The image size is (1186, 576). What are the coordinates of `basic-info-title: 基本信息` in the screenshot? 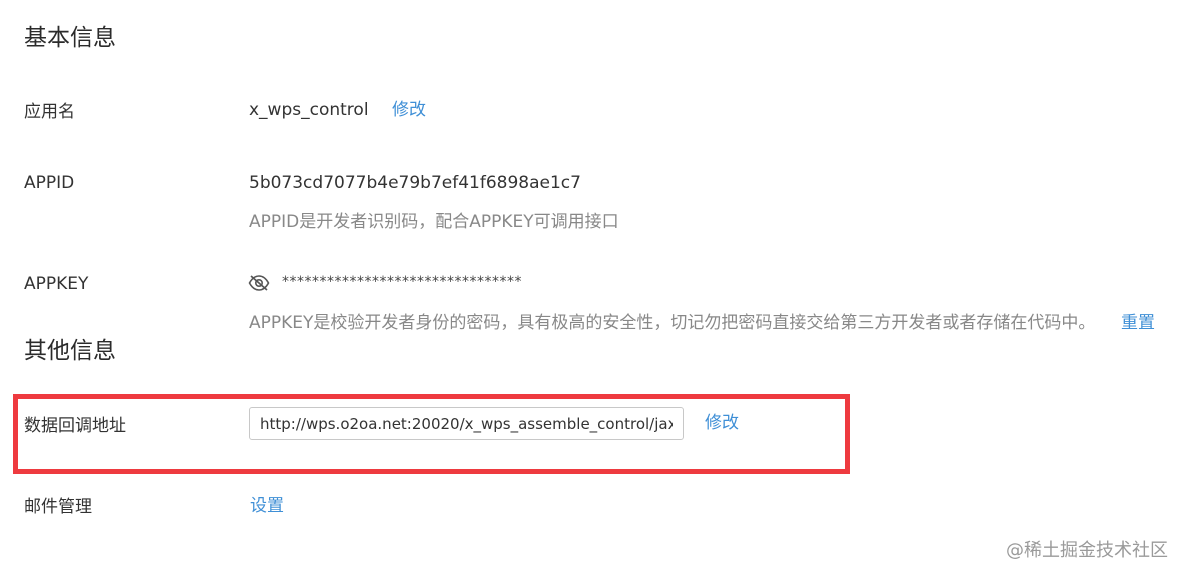 It's located at (70, 38).